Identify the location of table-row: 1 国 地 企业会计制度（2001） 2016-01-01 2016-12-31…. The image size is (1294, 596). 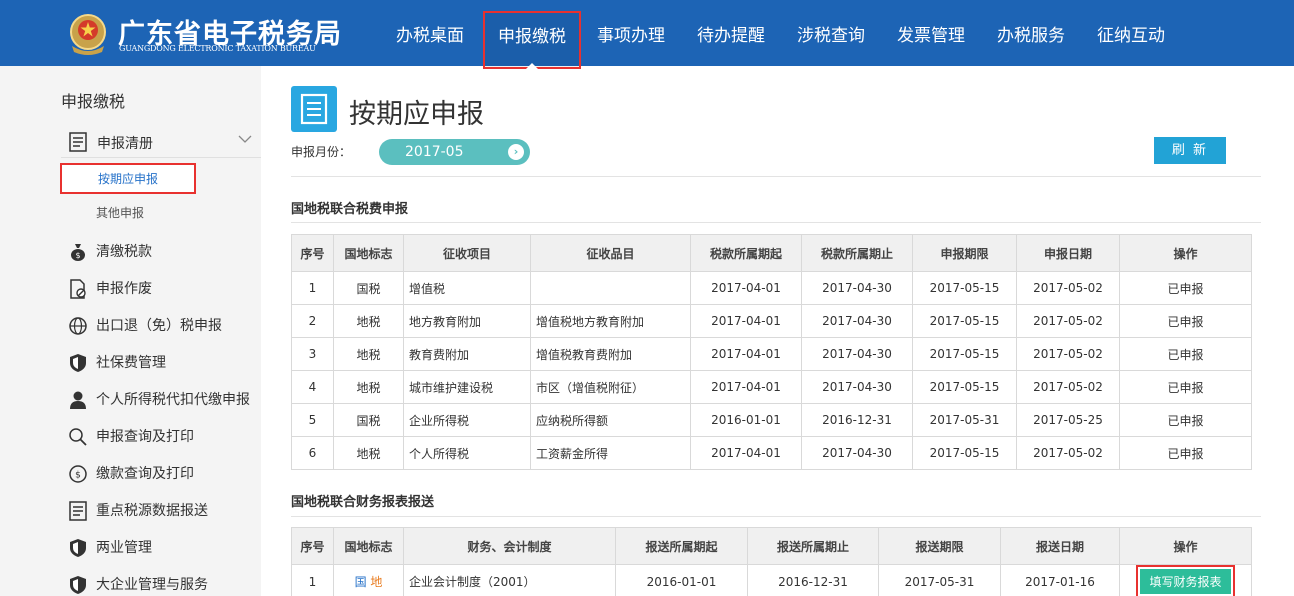
(771, 580).